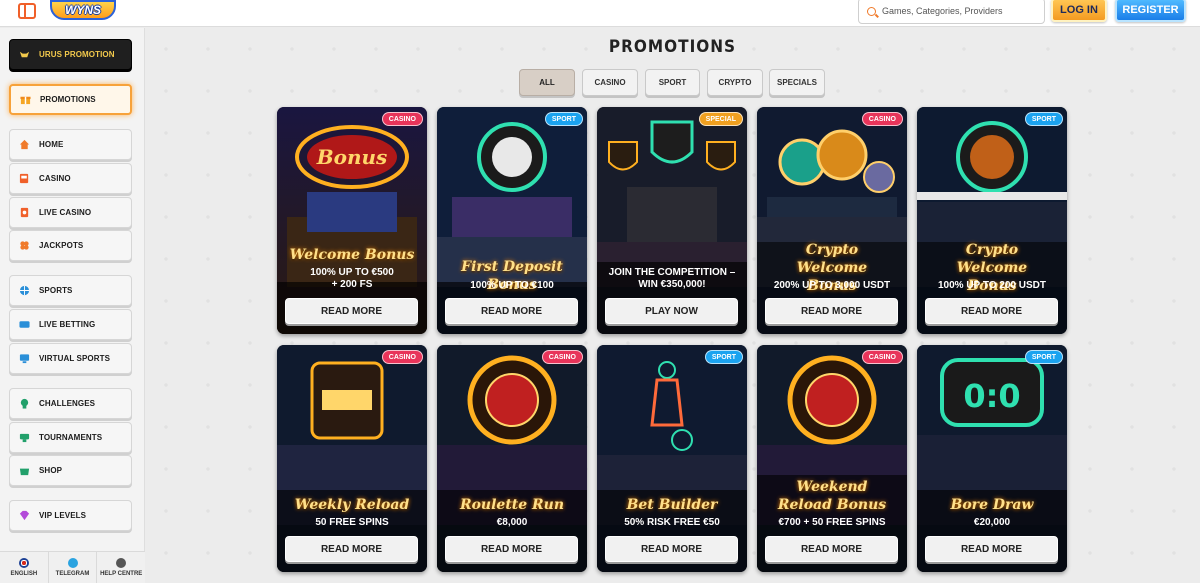 The image size is (1200, 583). What do you see at coordinates (832, 496) in the screenshot?
I see `card-title: Weekend Reload Bonus` at bounding box center [832, 496].